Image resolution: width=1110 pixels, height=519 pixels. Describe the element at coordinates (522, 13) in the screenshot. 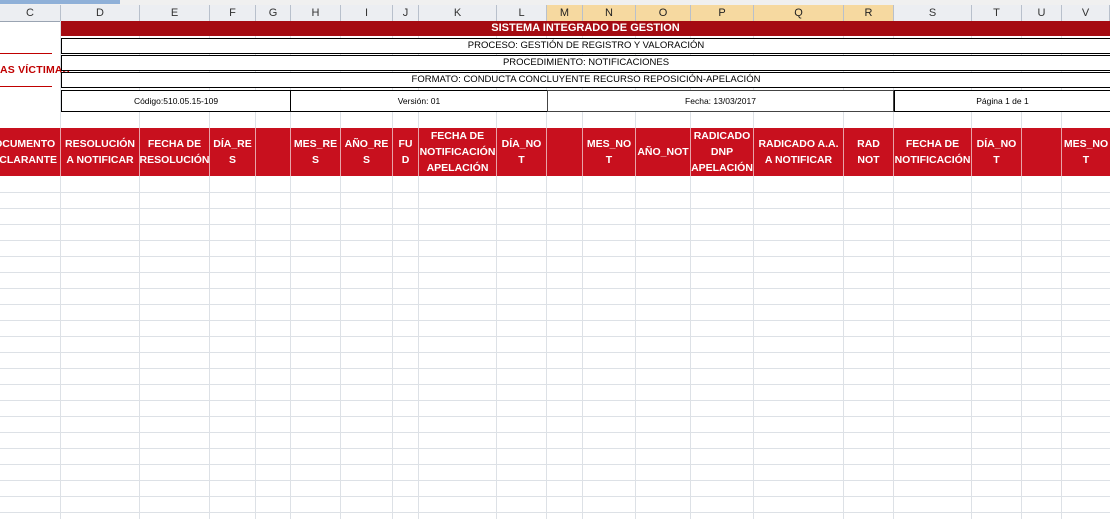

I see `column-header-l: L` at that location.